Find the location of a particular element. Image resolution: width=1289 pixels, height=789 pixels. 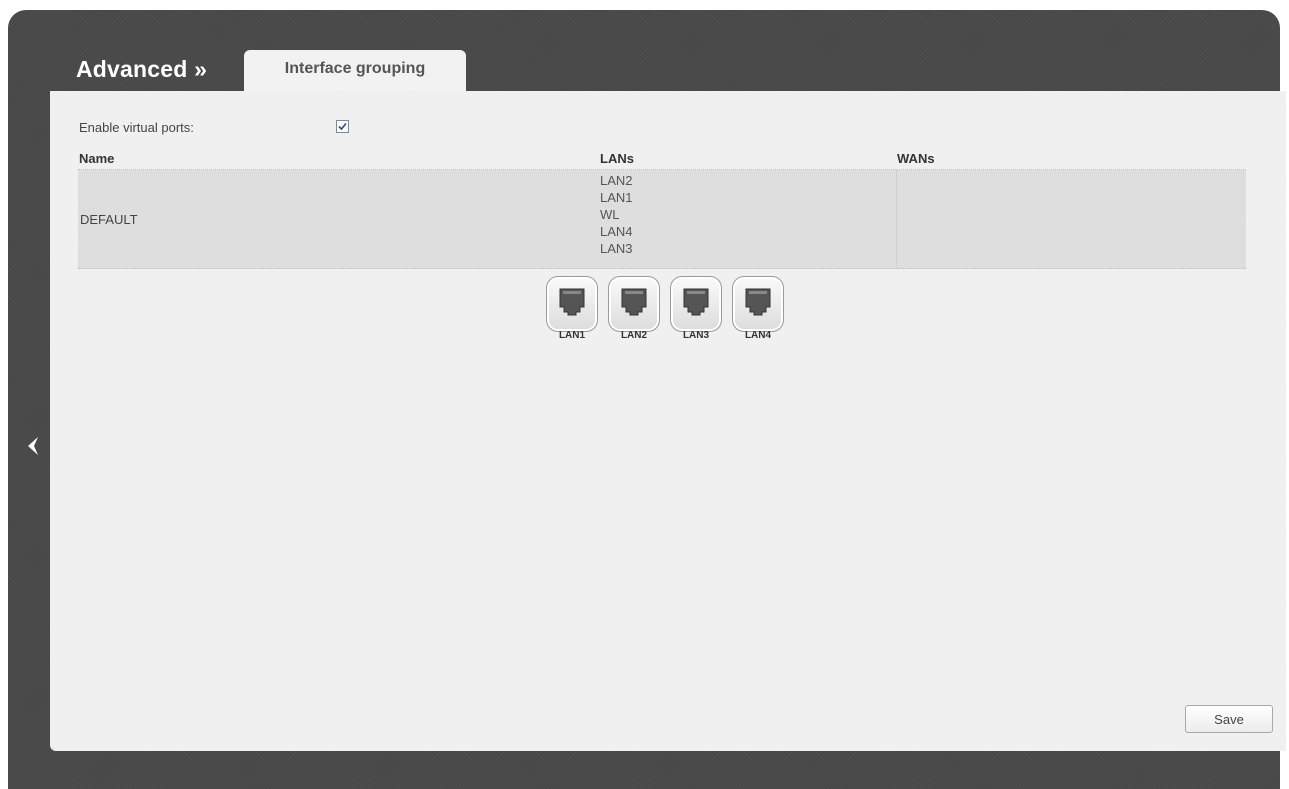

lan-item: LAN2 is located at coordinates (616, 180).